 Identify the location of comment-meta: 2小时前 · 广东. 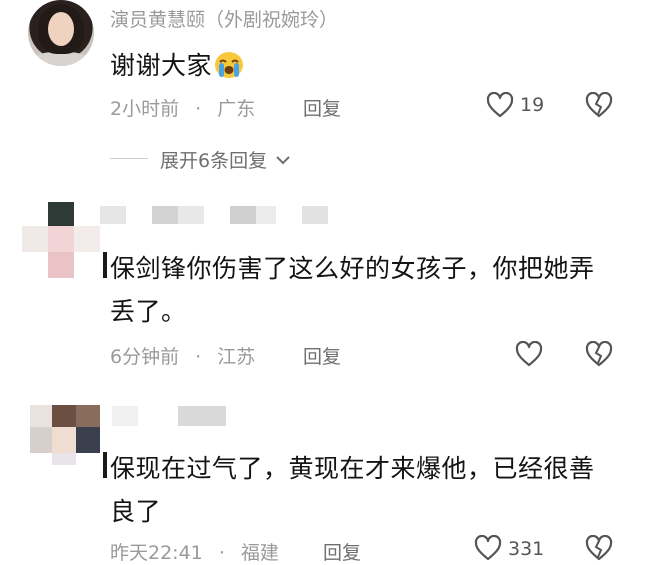
(182, 107).